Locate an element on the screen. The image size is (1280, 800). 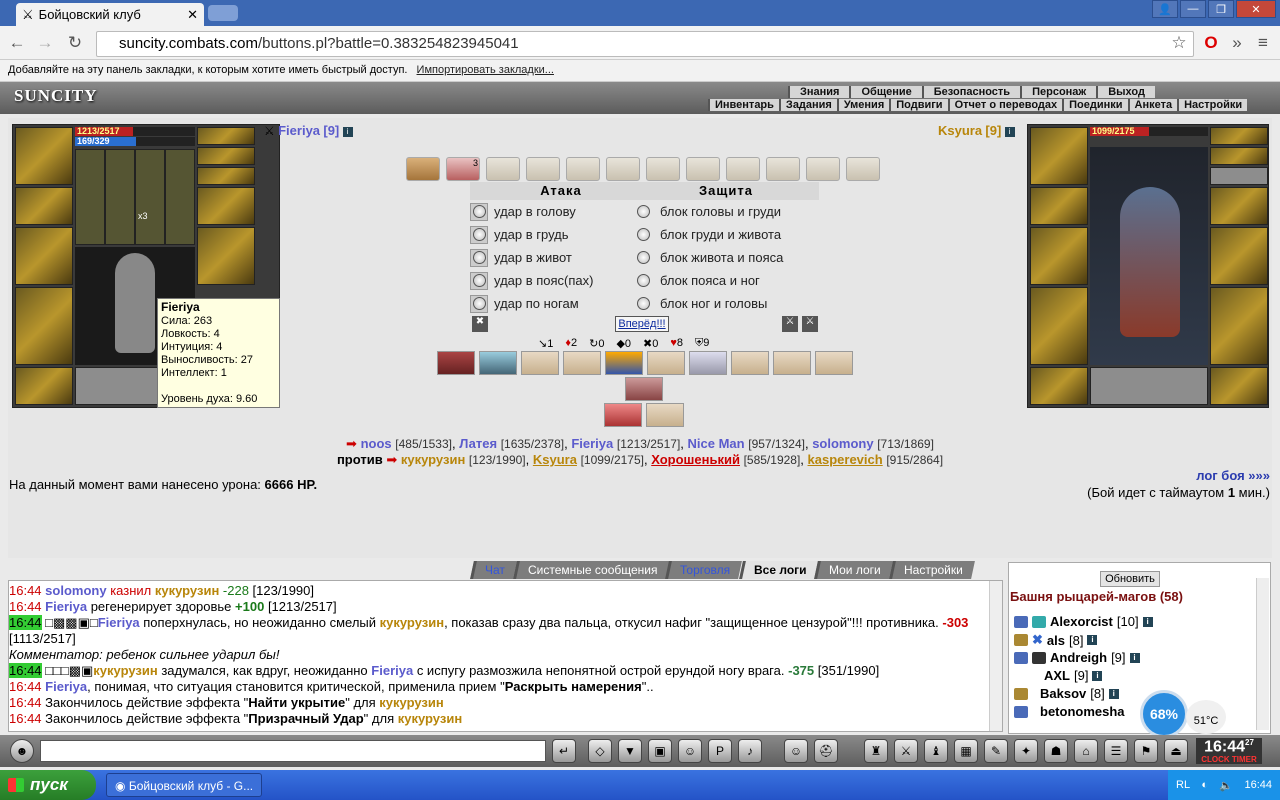
user-item: Alexorcist [10] i is located at coordinates (1083, 621).